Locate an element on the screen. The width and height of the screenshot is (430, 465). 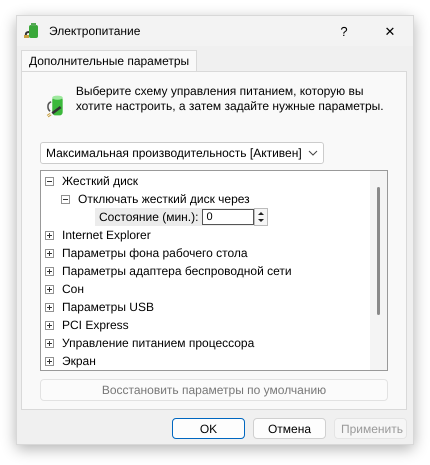
spin-arrows-icon is located at coordinates (261, 217).